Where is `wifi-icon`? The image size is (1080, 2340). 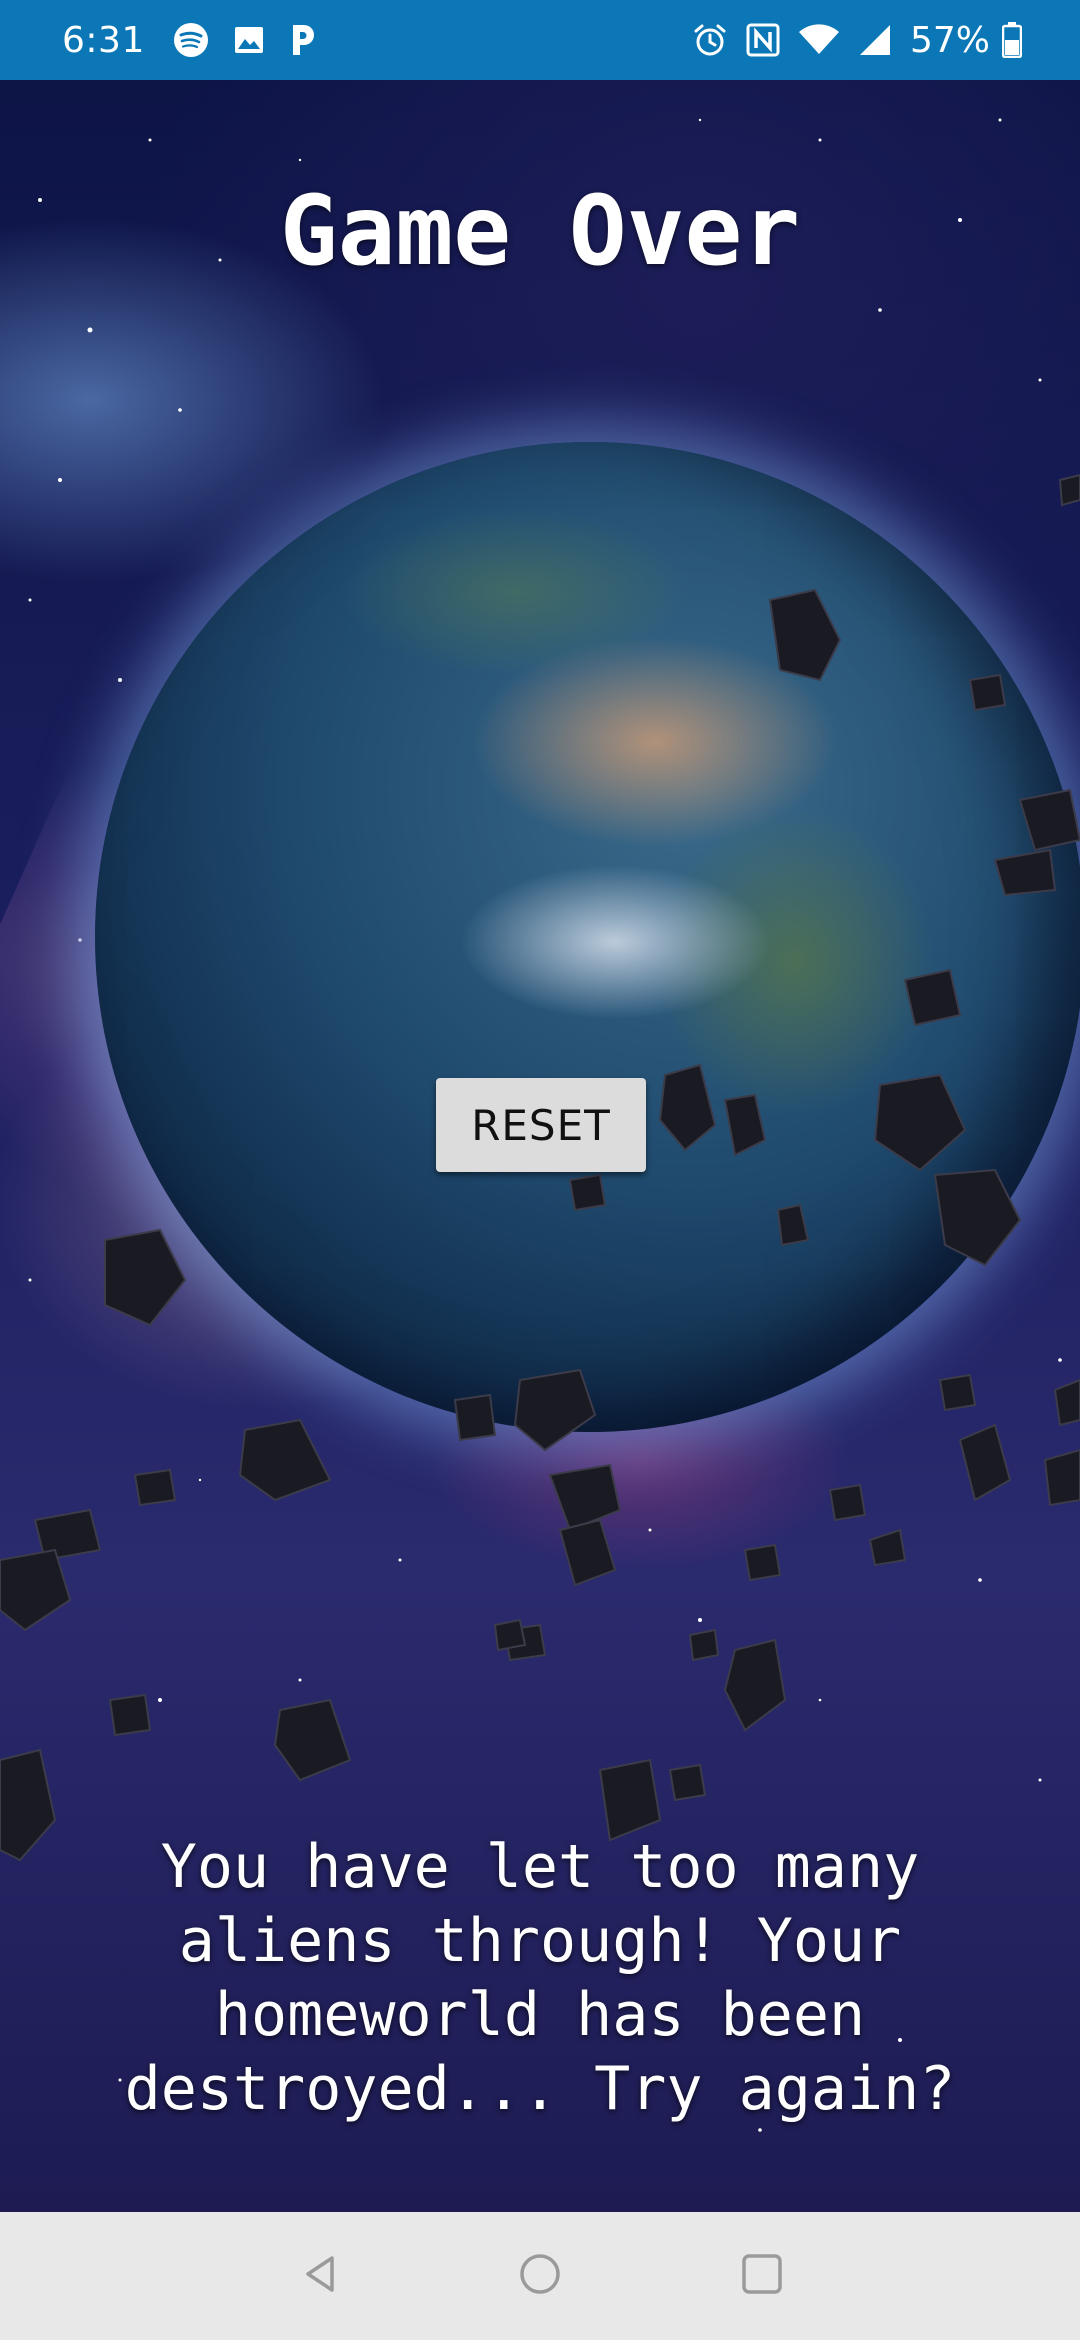
wifi-icon is located at coordinates (819, 40).